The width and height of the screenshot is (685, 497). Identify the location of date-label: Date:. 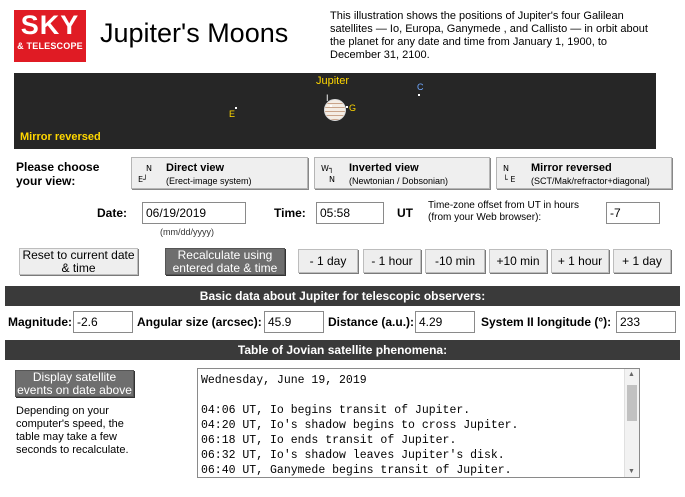
(112, 213).